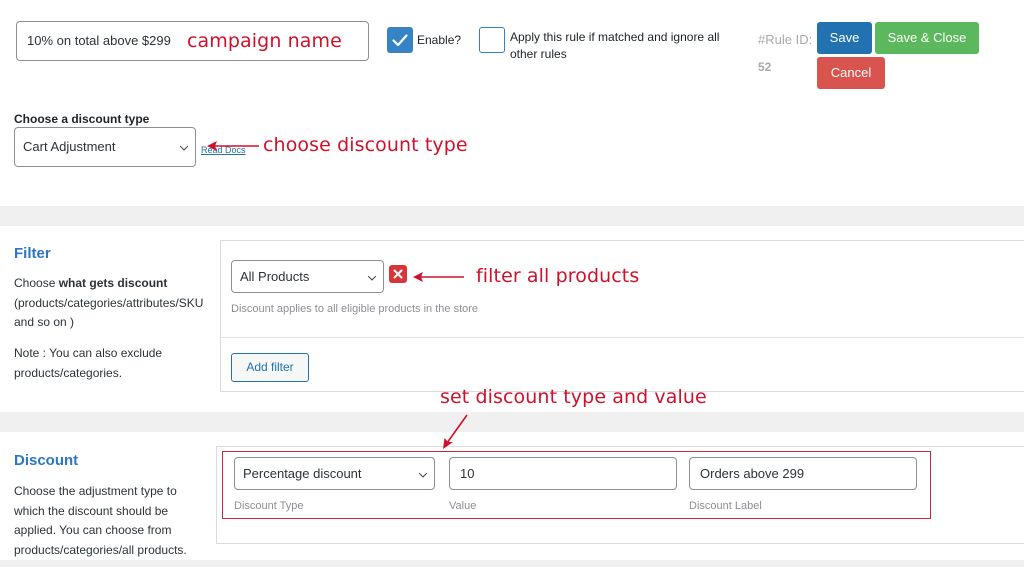 Image resolution: width=1024 pixels, height=567 pixels. I want to click on discount-type-dropdown: Percentage discount, so click(334, 473).